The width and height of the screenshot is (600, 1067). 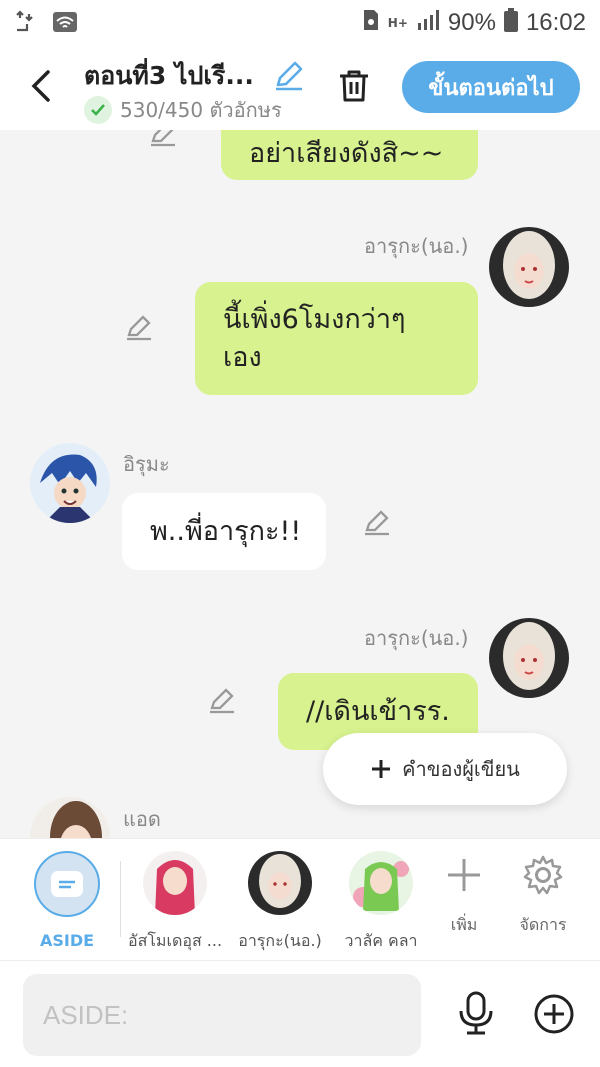 I want to click on author-note-label: คำของผู้เขียน, so click(x=461, y=769).